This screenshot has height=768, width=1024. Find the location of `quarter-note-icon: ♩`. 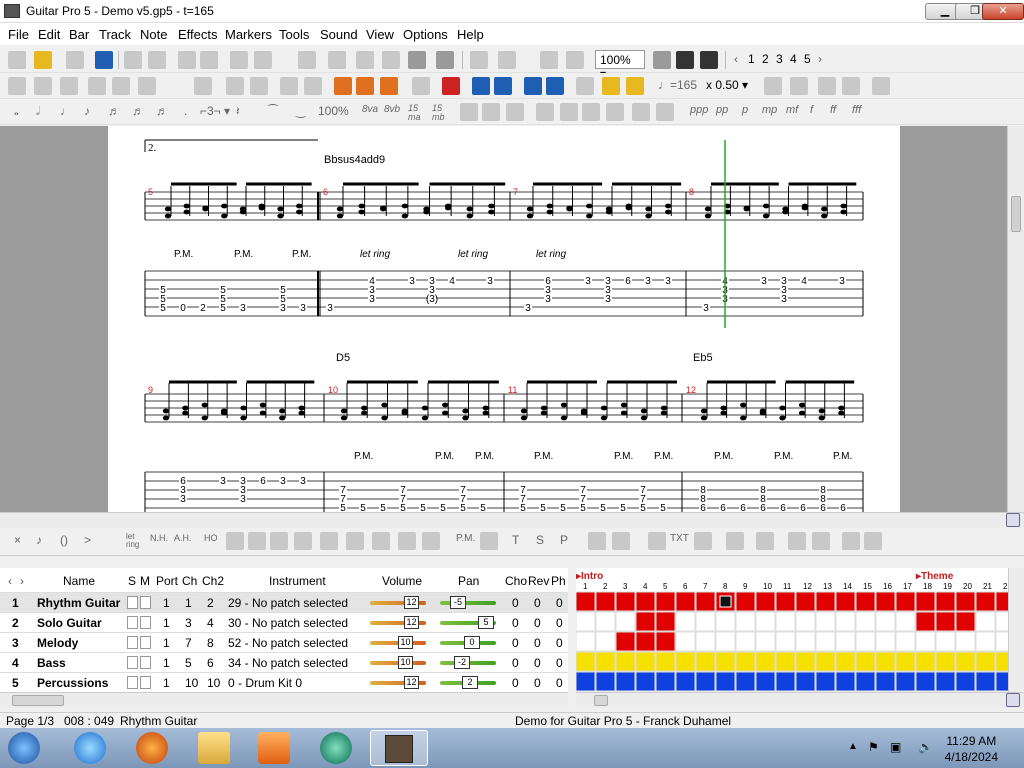

quarter-note-icon: ♩ is located at coordinates (66, 111).